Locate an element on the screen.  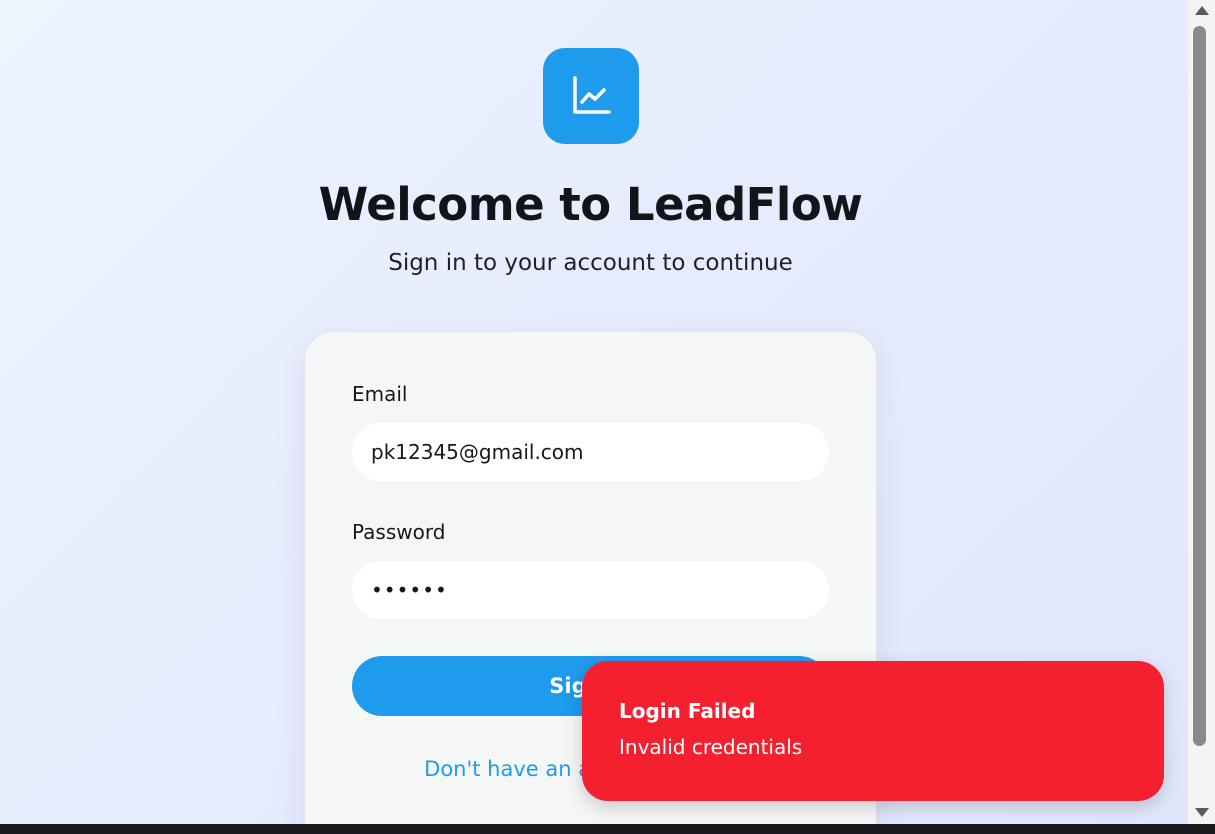
page-title: Welcome to LeadFlow is located at coordinates (590, 204).